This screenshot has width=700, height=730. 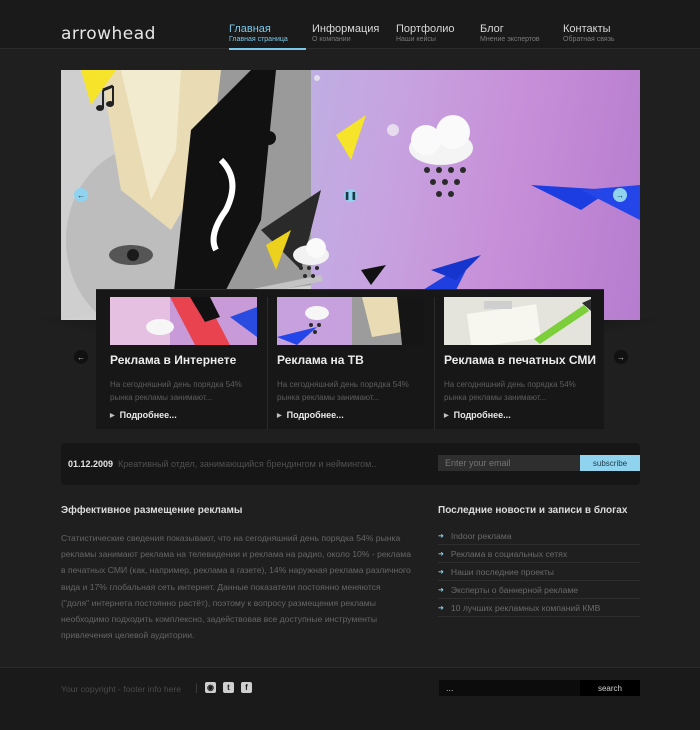 I want to click on nav-label: Блог, so click(x=492, y=29).